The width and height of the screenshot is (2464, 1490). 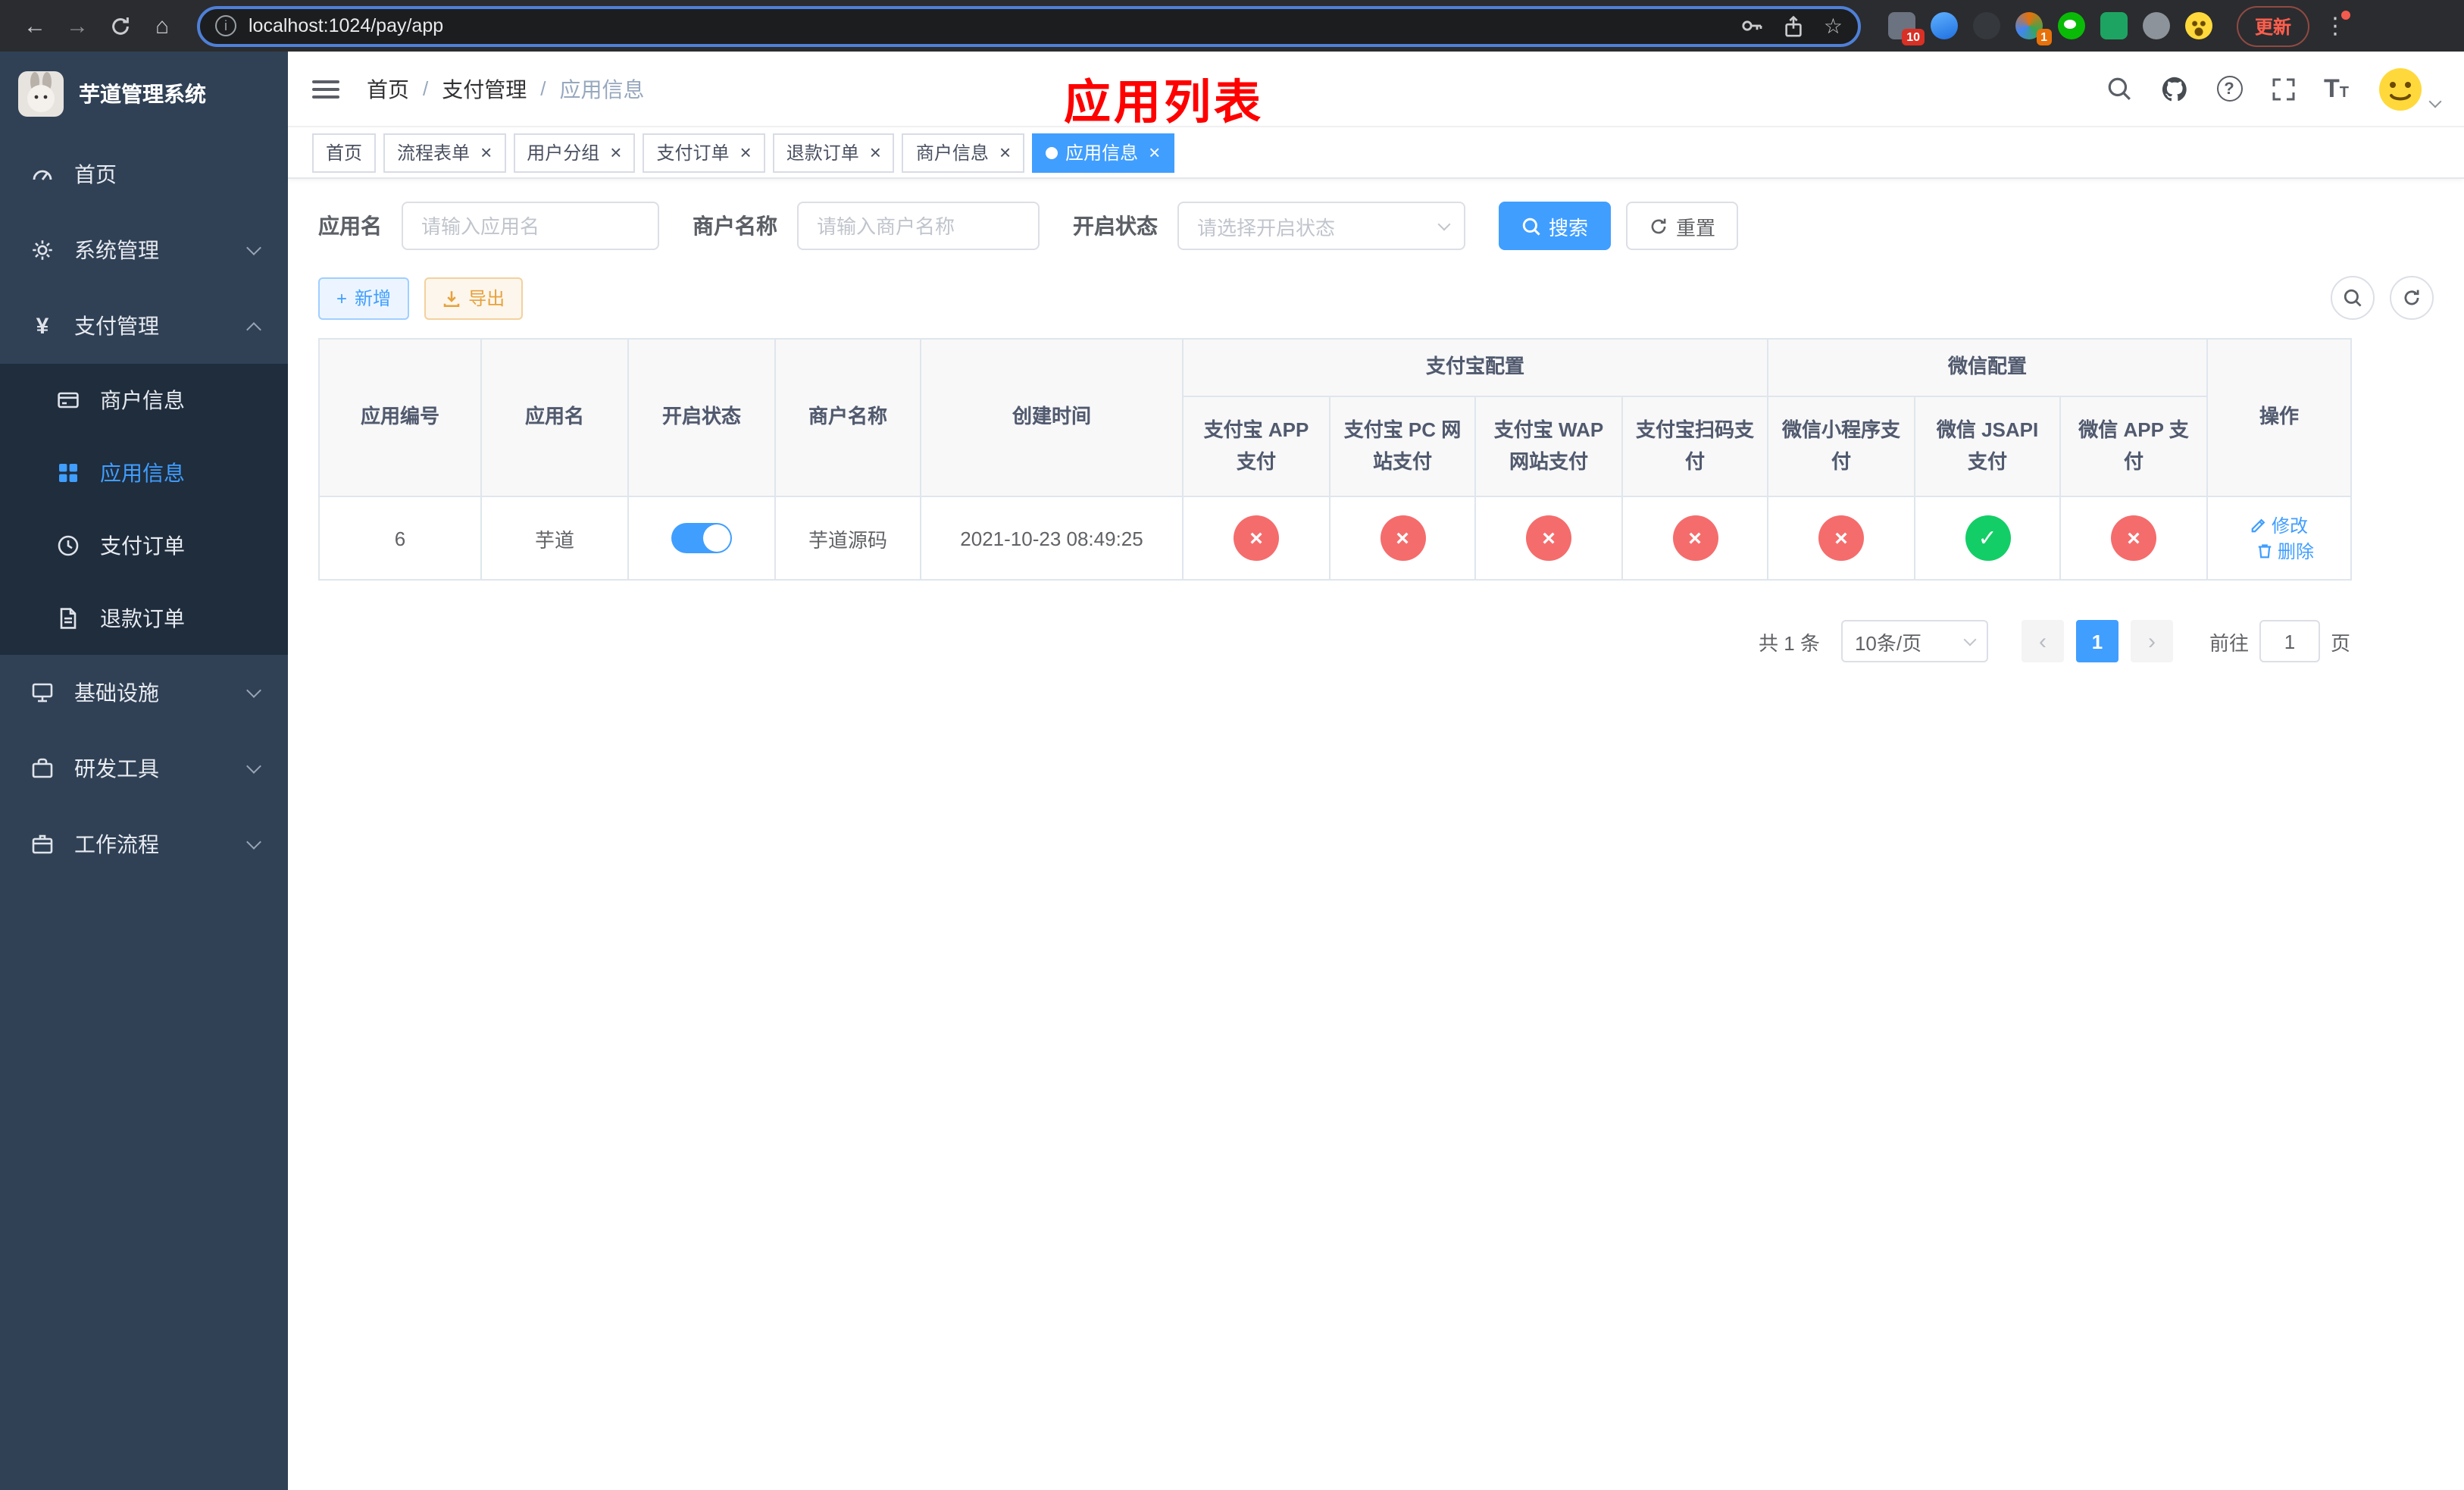 I want to click on tab-refund-order: 退款订单 ×, so click(x=833, y=152).